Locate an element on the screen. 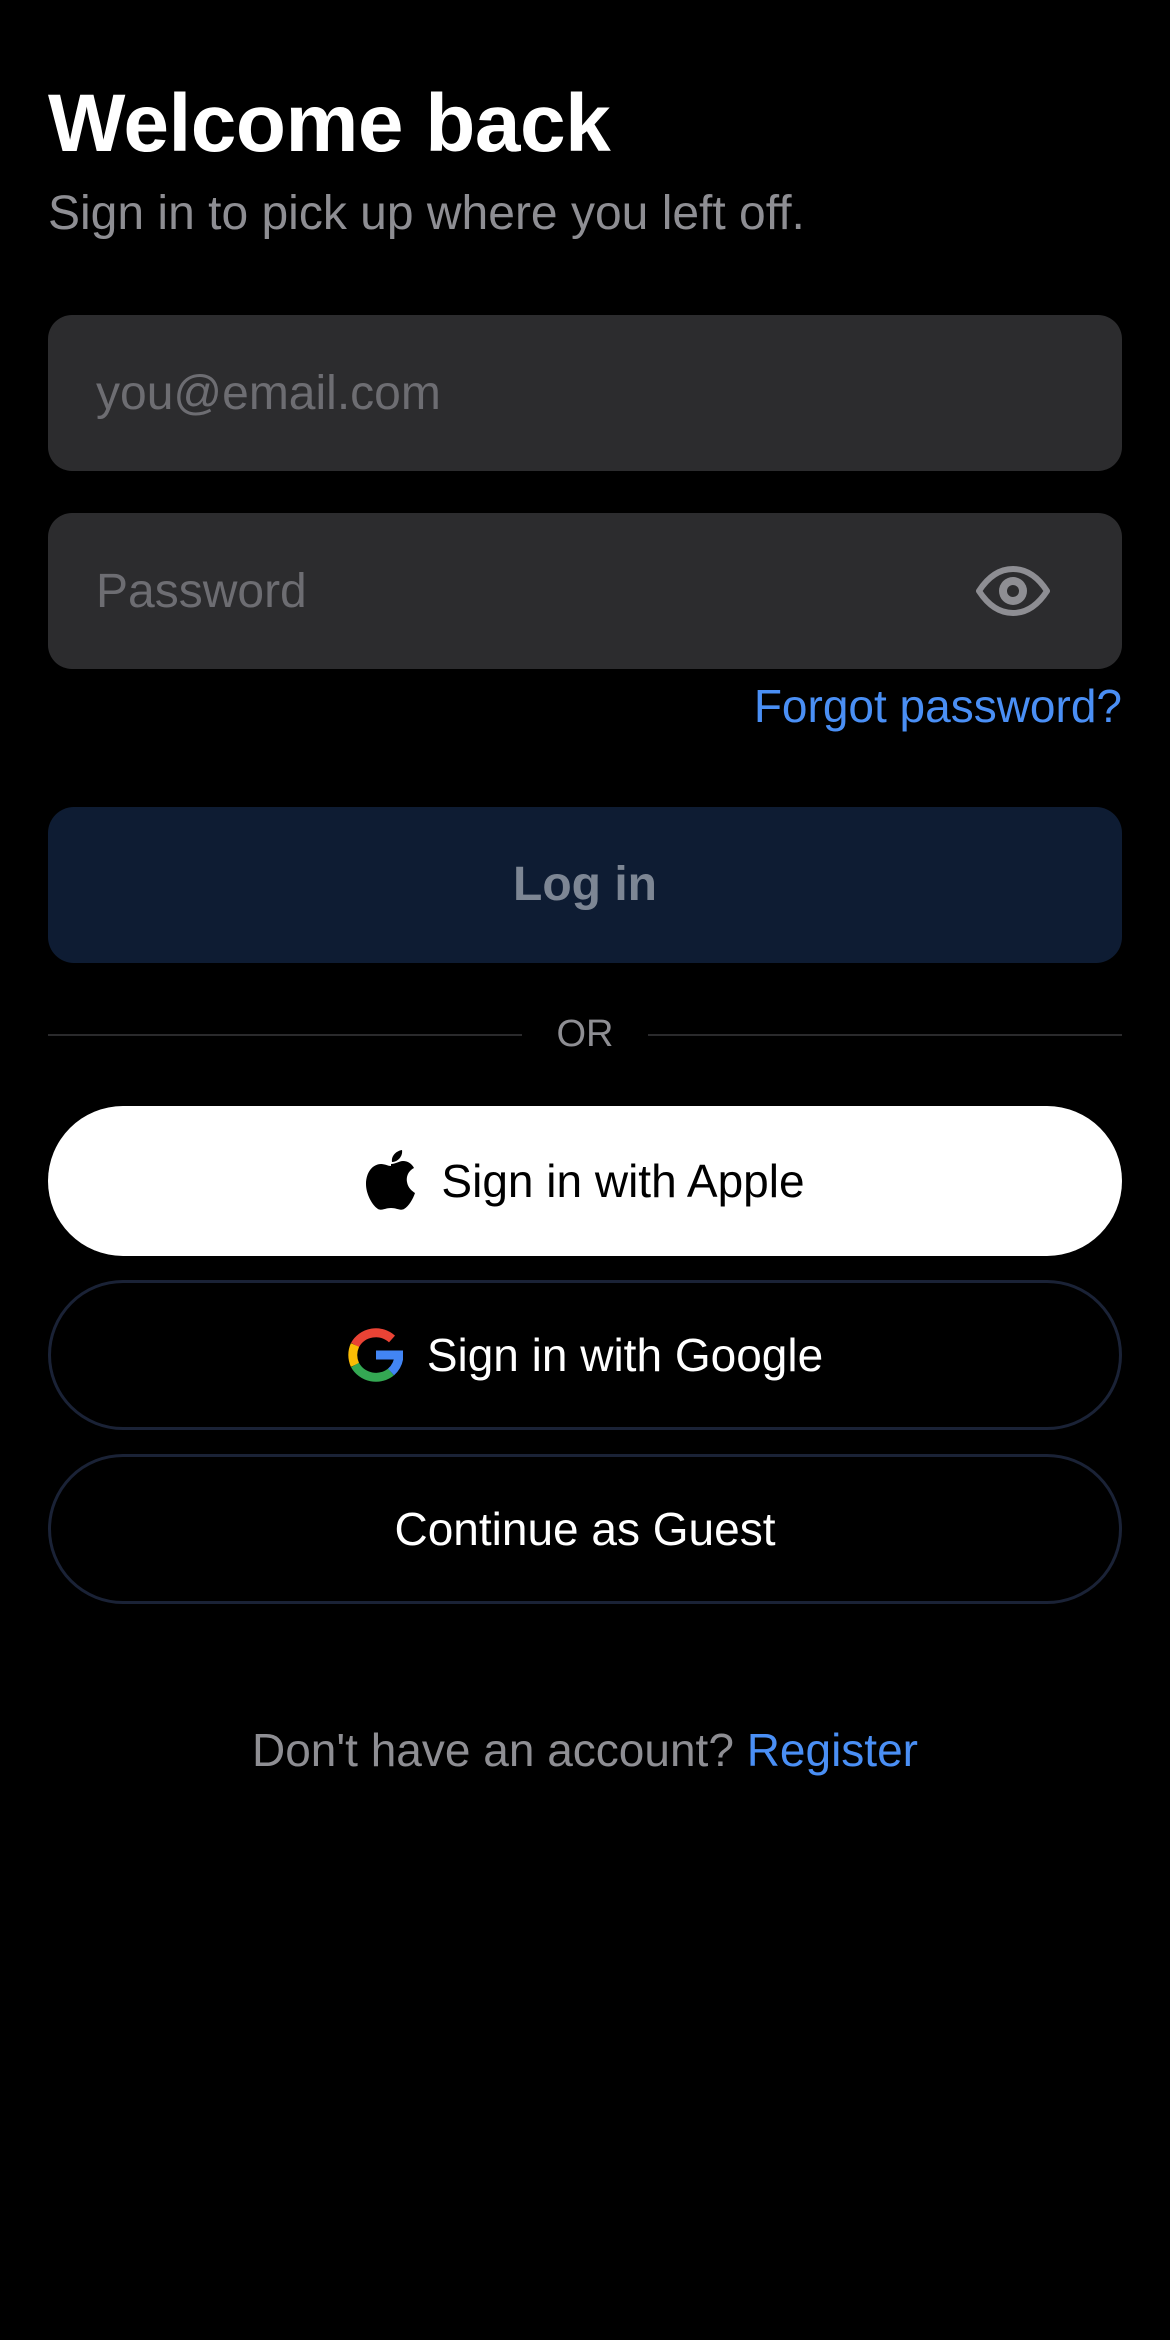  register-prompt-text: Don't have an account? is located at coordinates (493, 1750).